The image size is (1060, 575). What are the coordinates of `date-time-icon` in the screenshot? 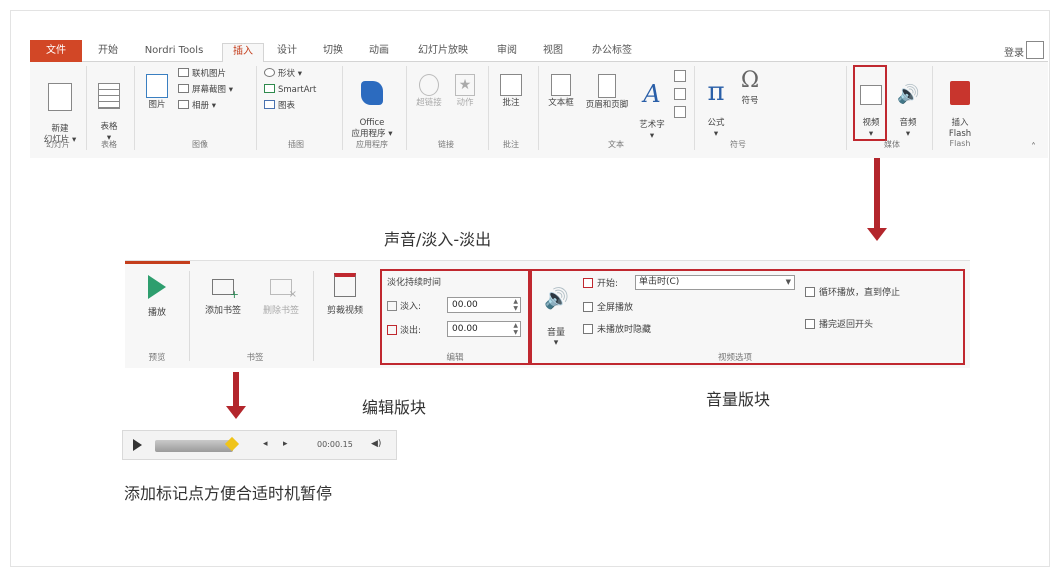 It's located at (680, 76).